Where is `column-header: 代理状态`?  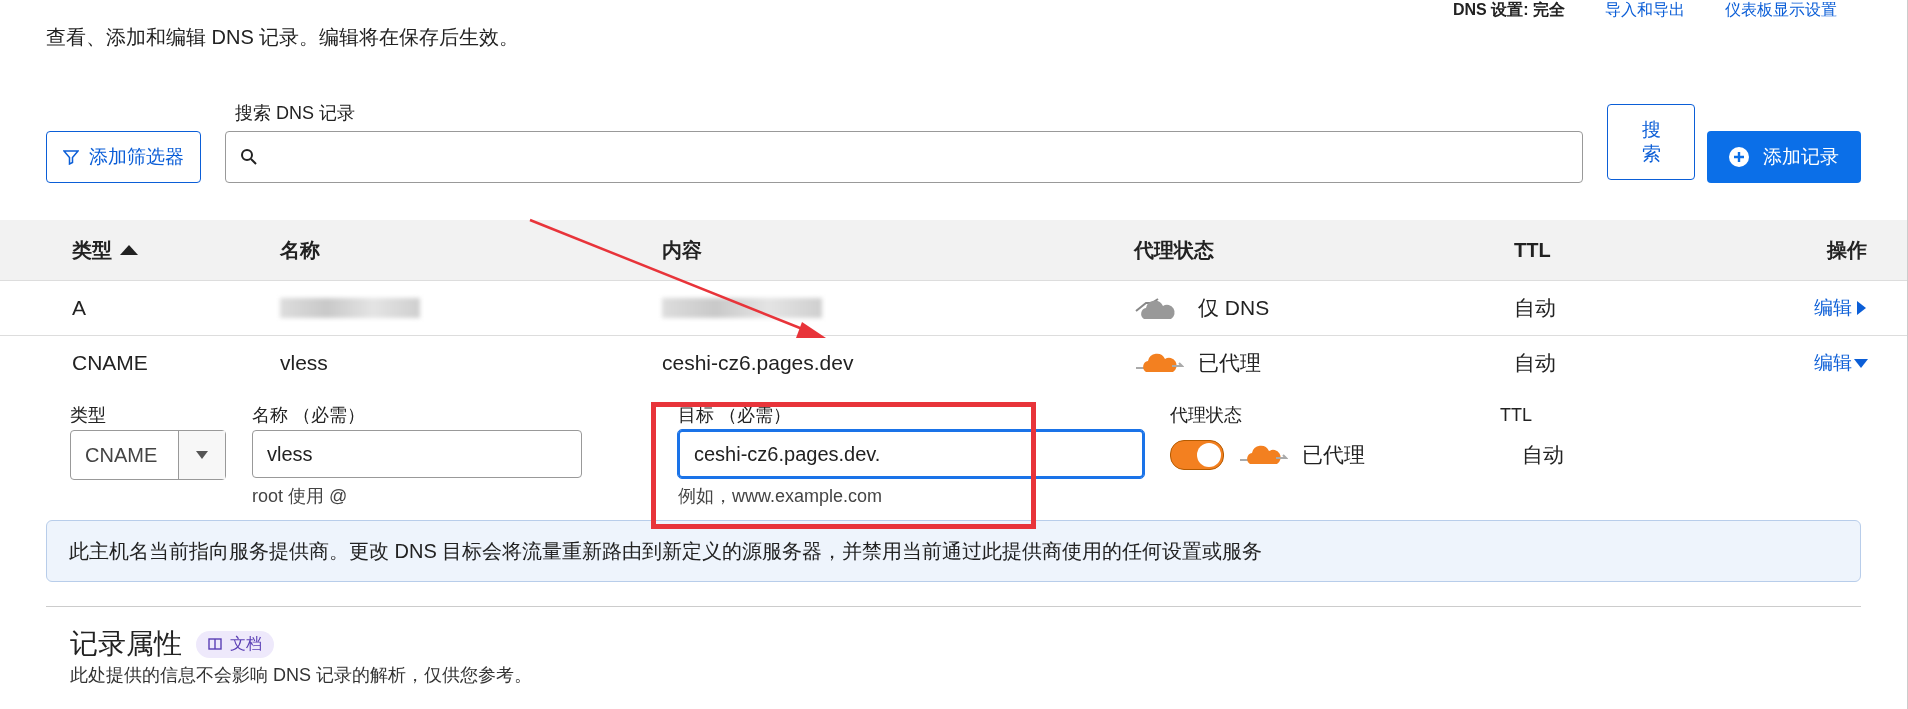
column-header: 代理状态 is located at coordinates (1324, 250).